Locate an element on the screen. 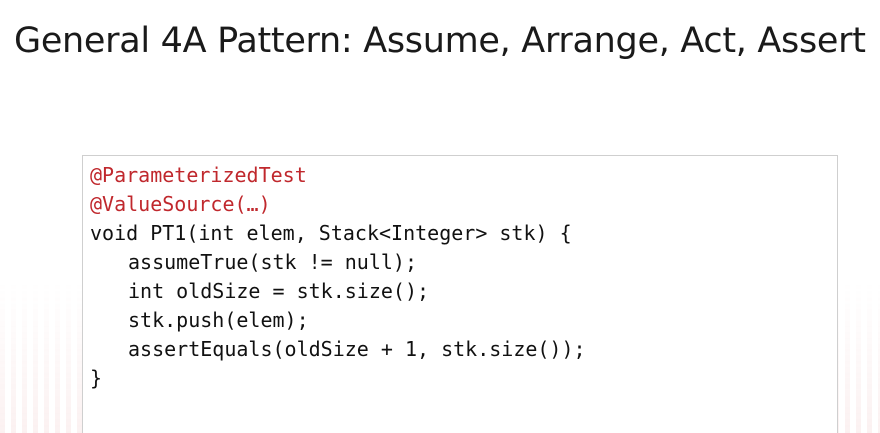  decorative-stripes-left is located at coordinates (45, 358).